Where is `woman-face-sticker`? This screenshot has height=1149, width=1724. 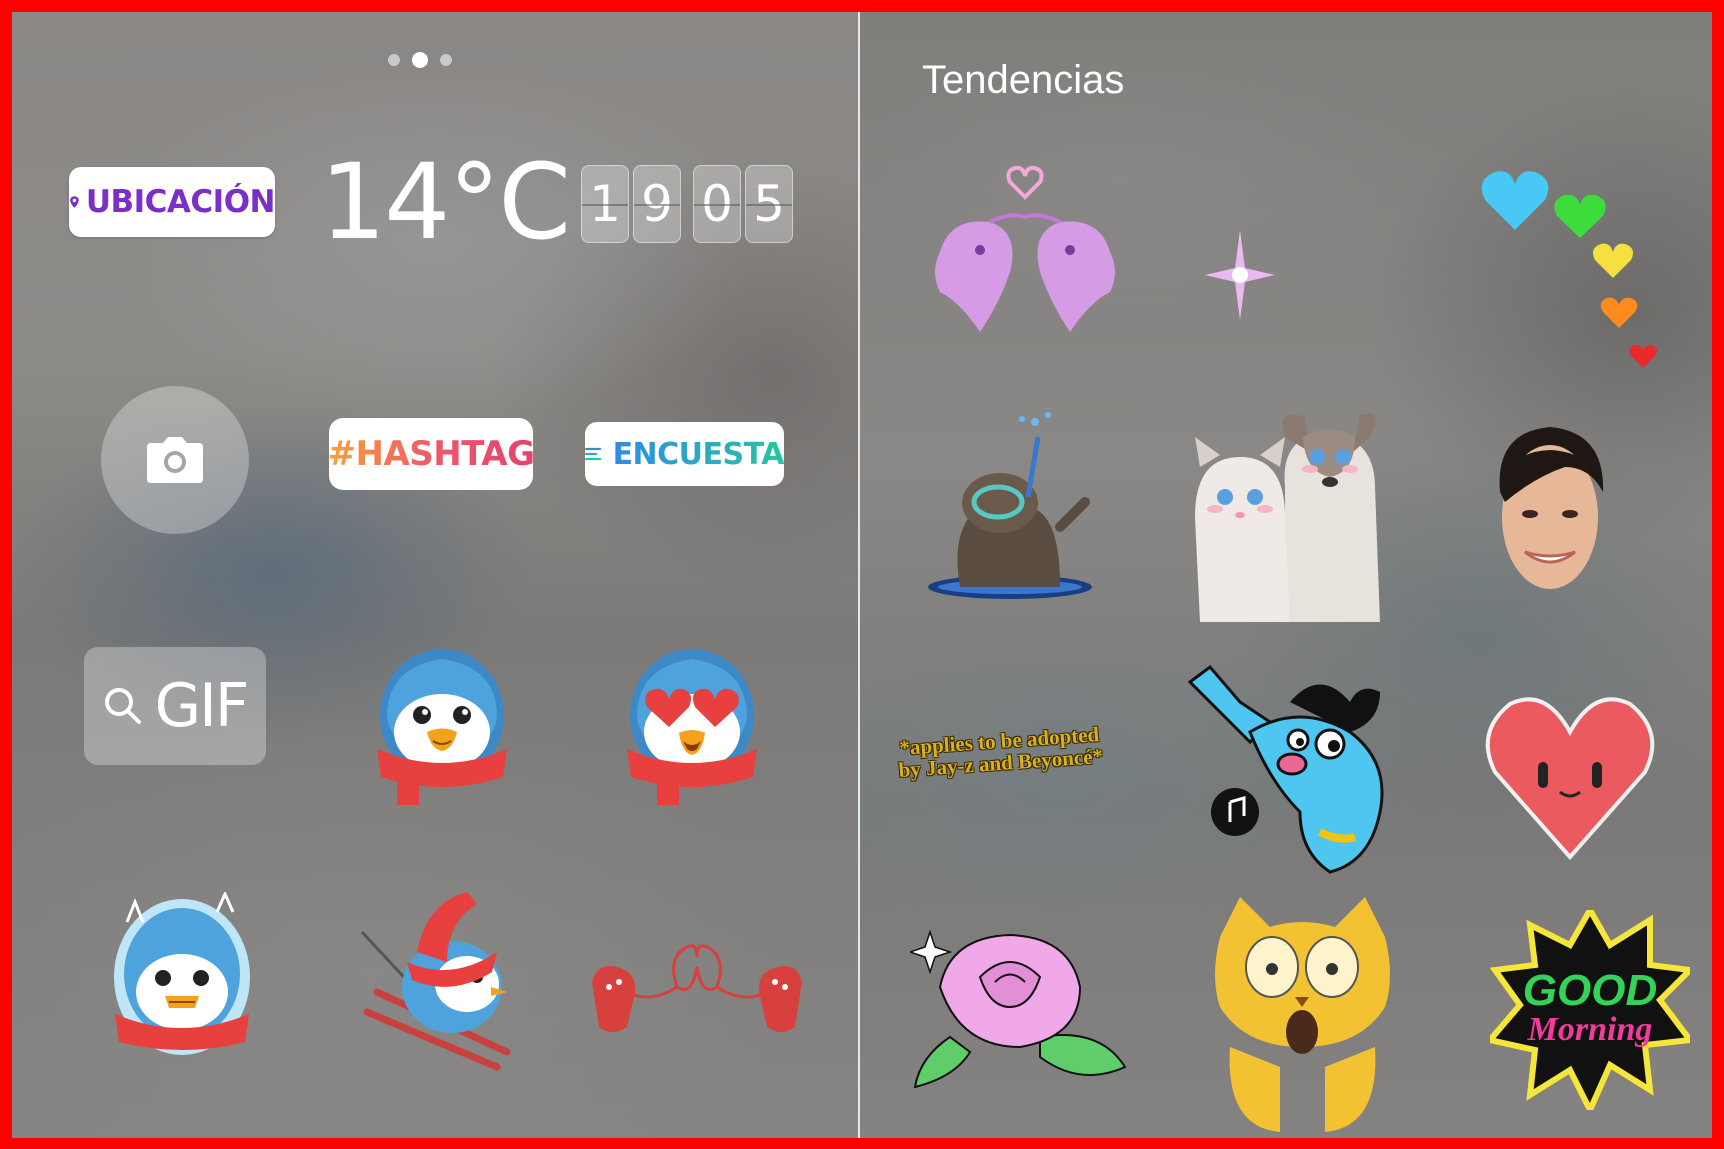
woman-face-sticker is located at coordinates (1550, 512).